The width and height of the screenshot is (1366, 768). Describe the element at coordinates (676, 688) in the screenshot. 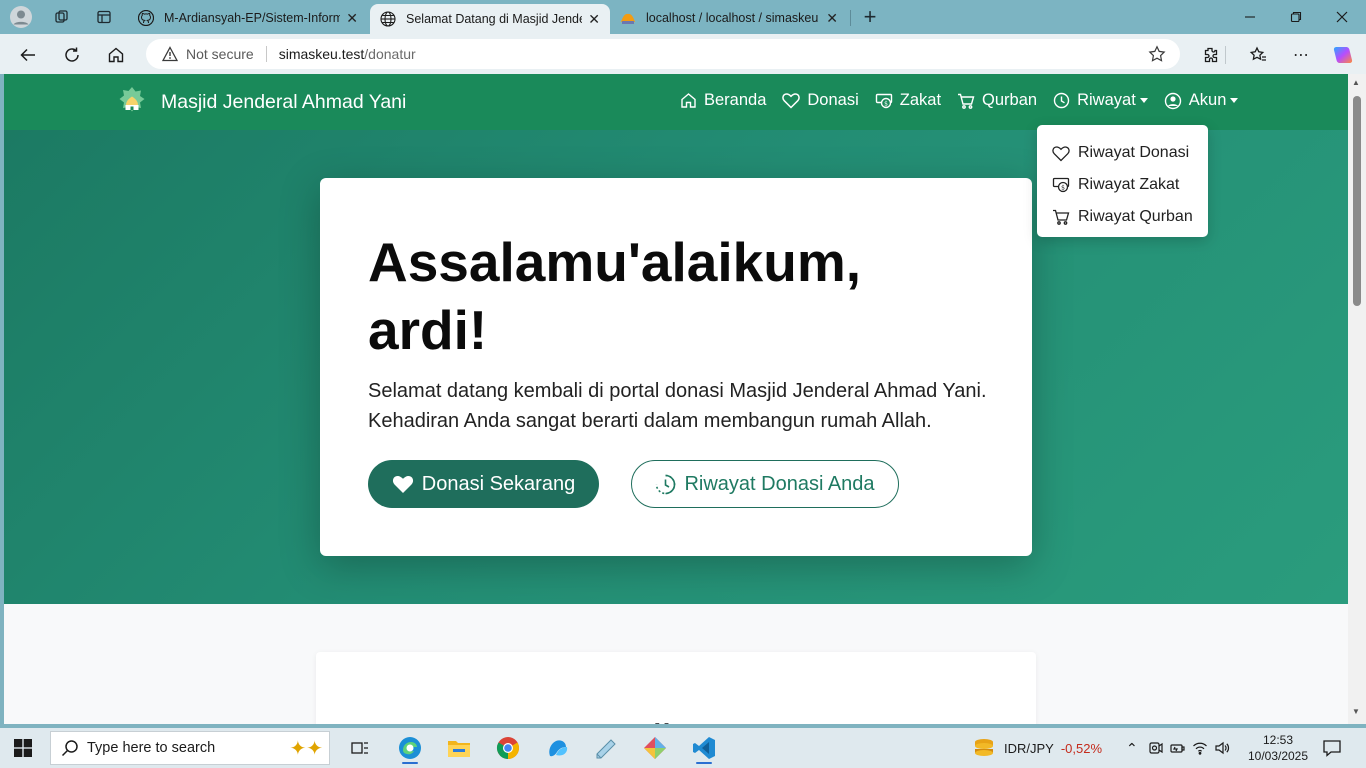

I see `next-section-card: “` at that location.